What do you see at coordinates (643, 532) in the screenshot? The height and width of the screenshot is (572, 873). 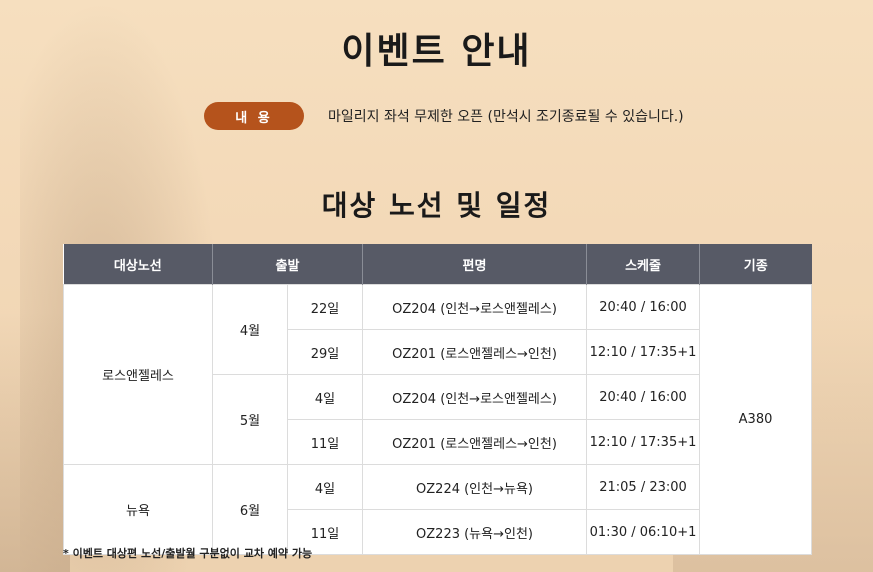 I see `schedule-cell: 01:30 / 06:10+1` at bounding box center [643, 532].